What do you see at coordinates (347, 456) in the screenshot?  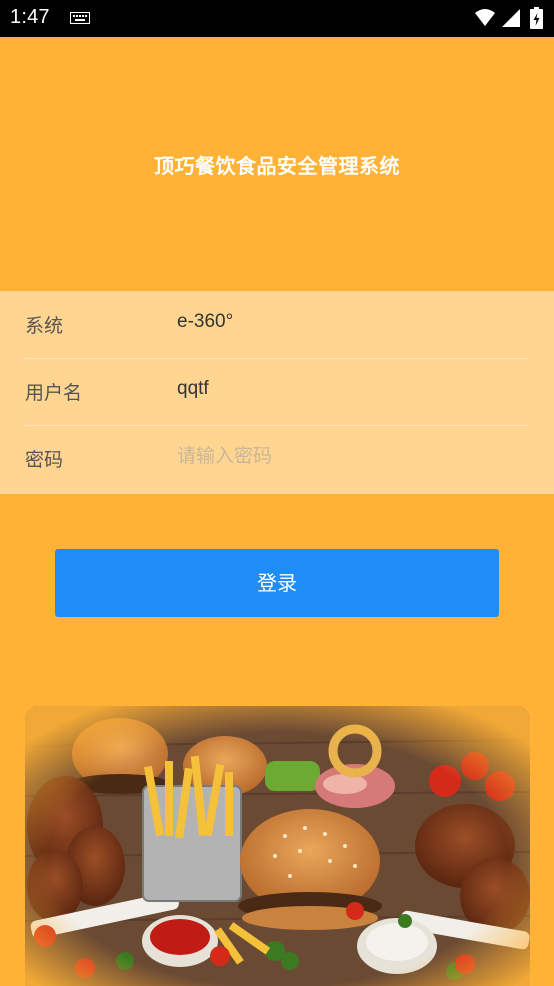 I see `password-input` at bounding box center [347, 456].